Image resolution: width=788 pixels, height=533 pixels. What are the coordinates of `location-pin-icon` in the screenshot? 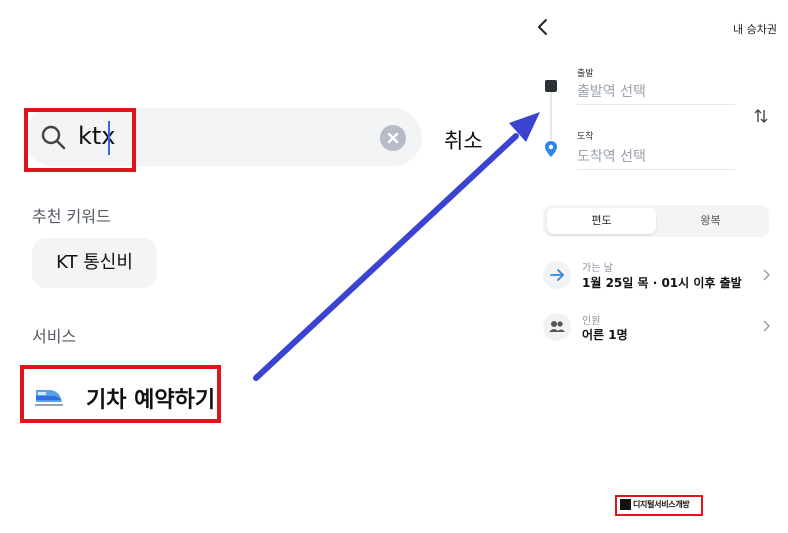 It's located at (551, 149).